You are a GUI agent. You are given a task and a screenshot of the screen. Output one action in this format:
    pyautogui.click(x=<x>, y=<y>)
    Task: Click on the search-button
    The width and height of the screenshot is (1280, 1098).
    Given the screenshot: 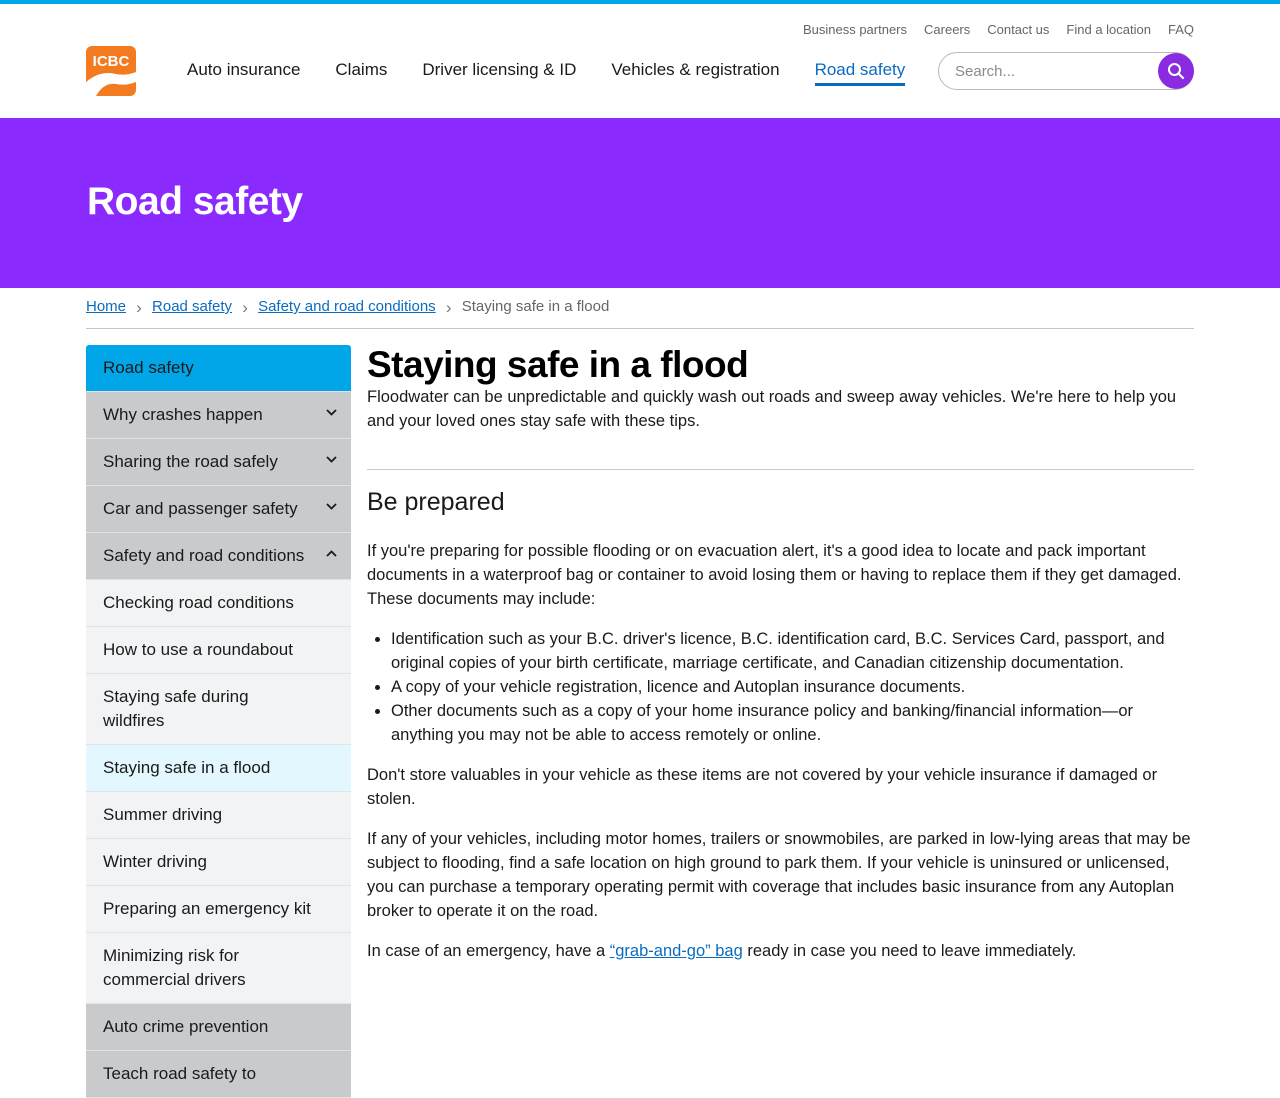 What is the action you would take?
    pyautogui.click(x=1176, y=71)
    